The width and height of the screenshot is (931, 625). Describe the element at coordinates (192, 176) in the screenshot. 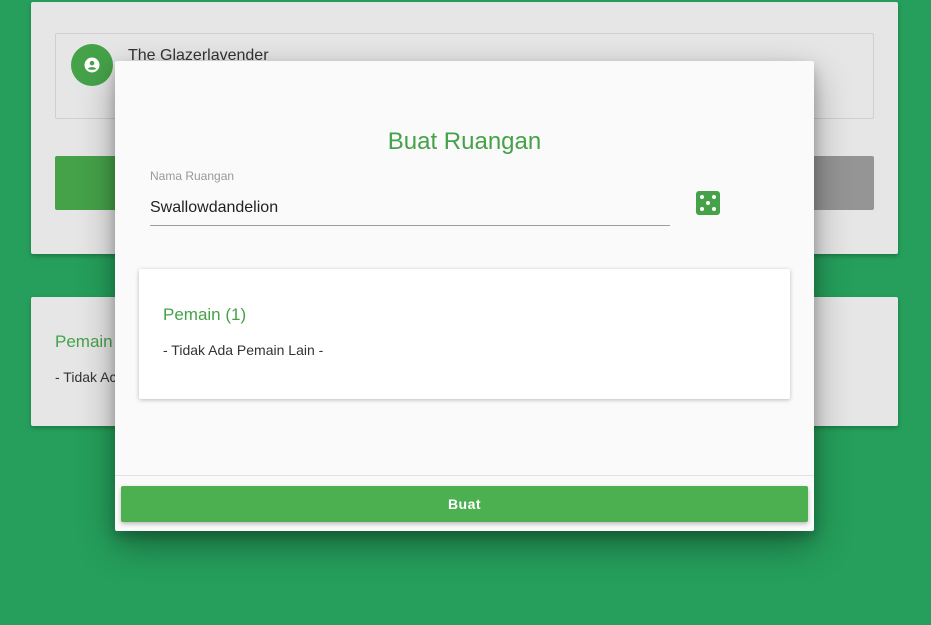

I see `room-name-label: Nama Ruangan` at that location.